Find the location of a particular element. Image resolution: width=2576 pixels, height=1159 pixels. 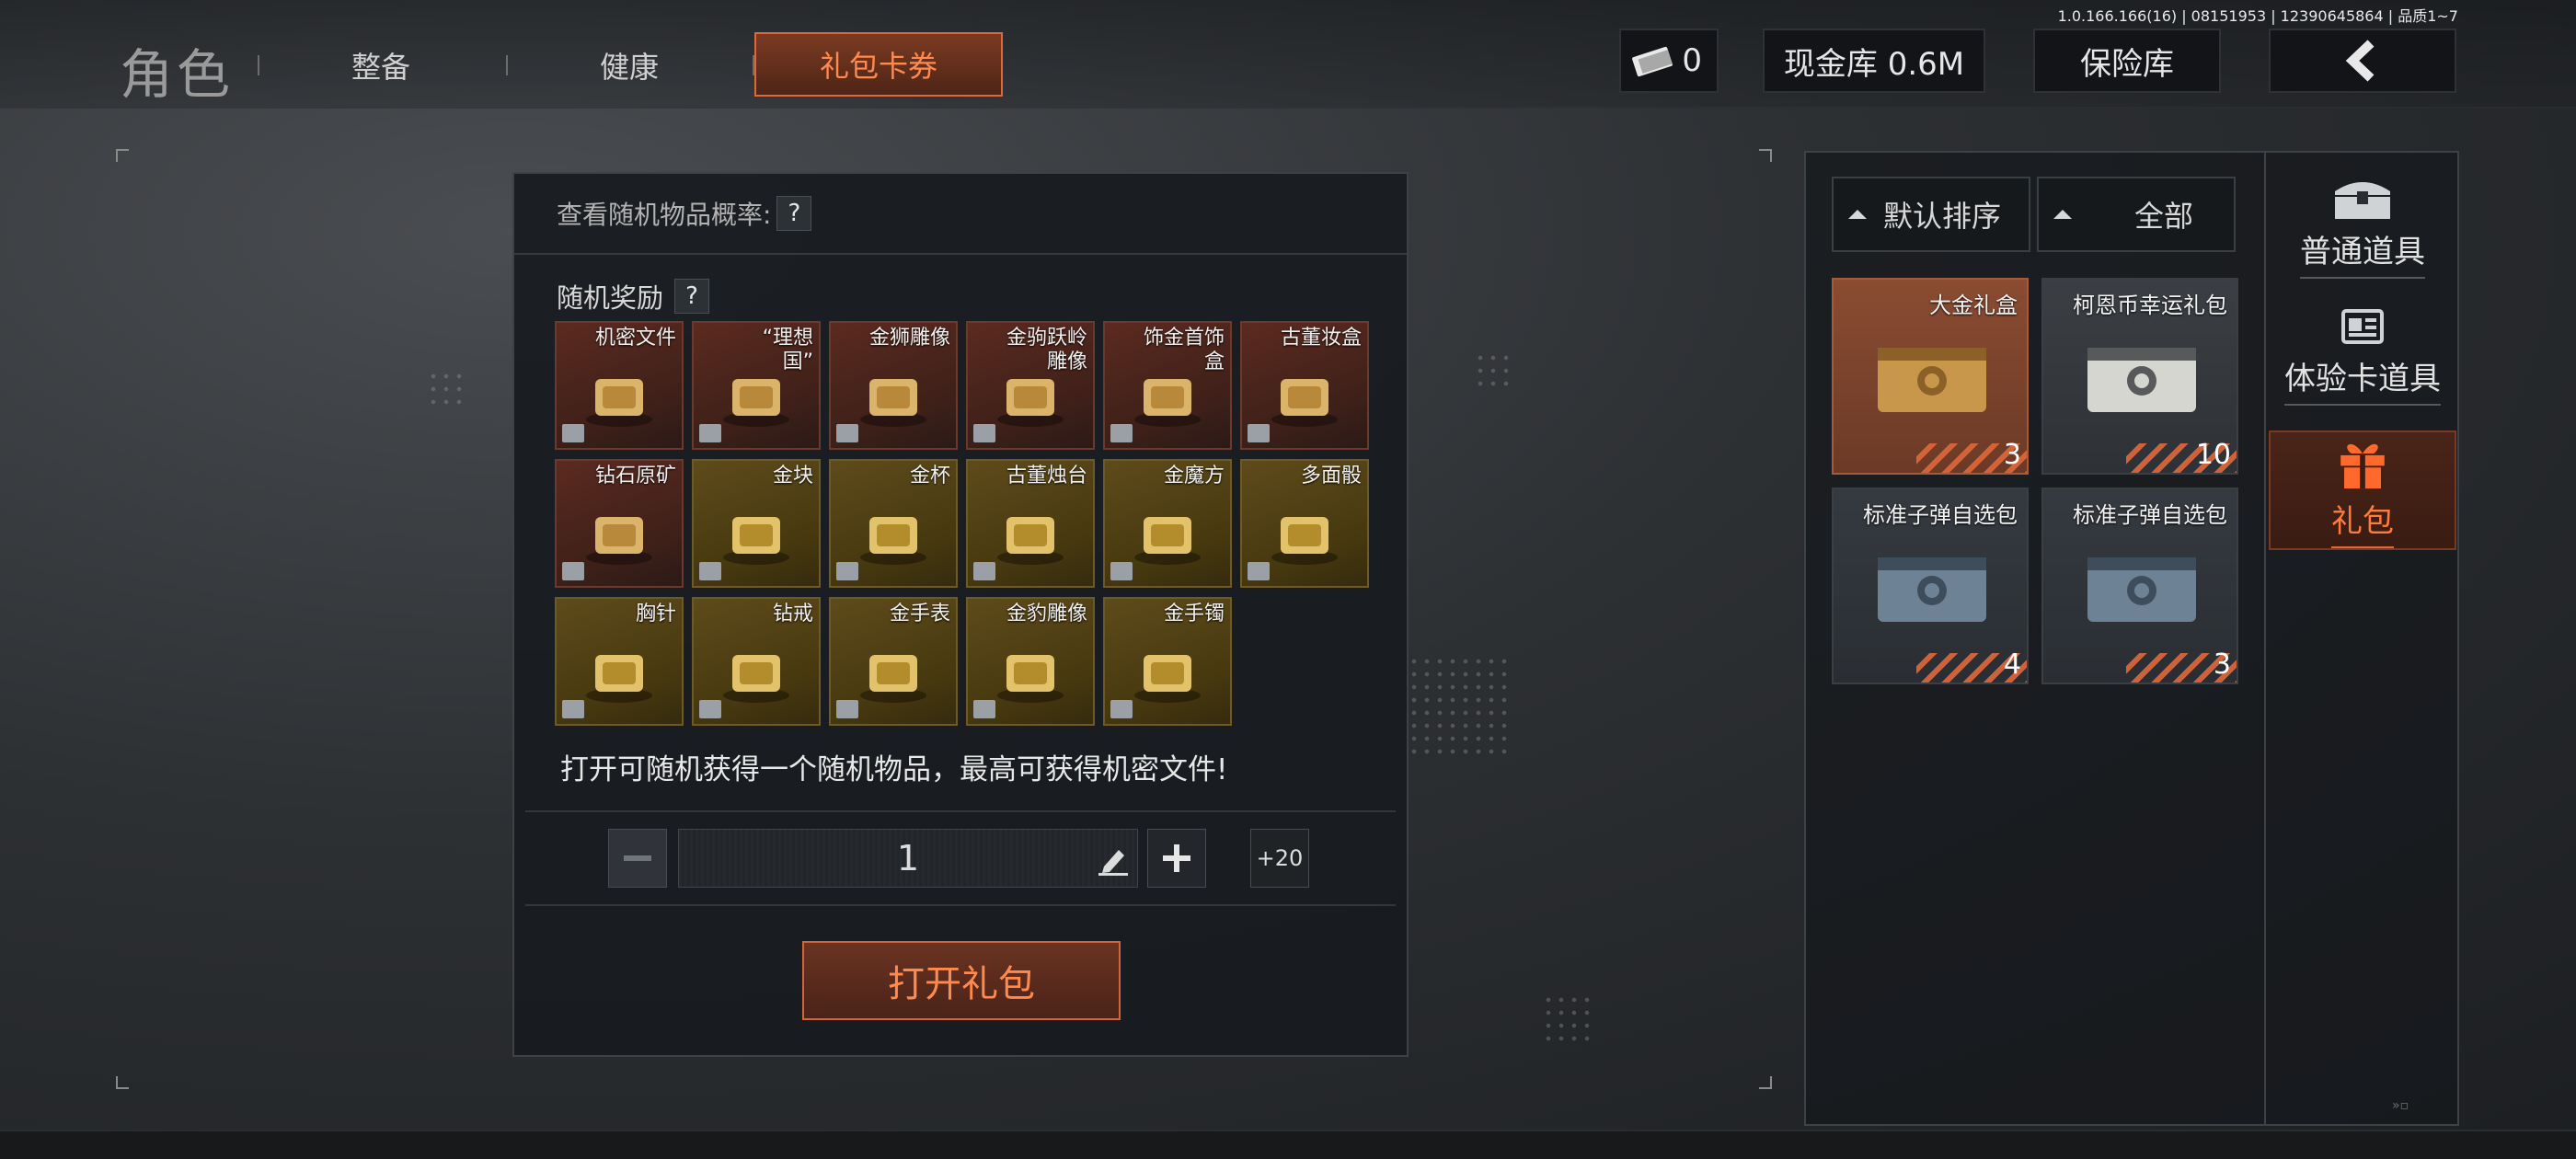

quantity-value: 1 is located at coordinates (908, 858).